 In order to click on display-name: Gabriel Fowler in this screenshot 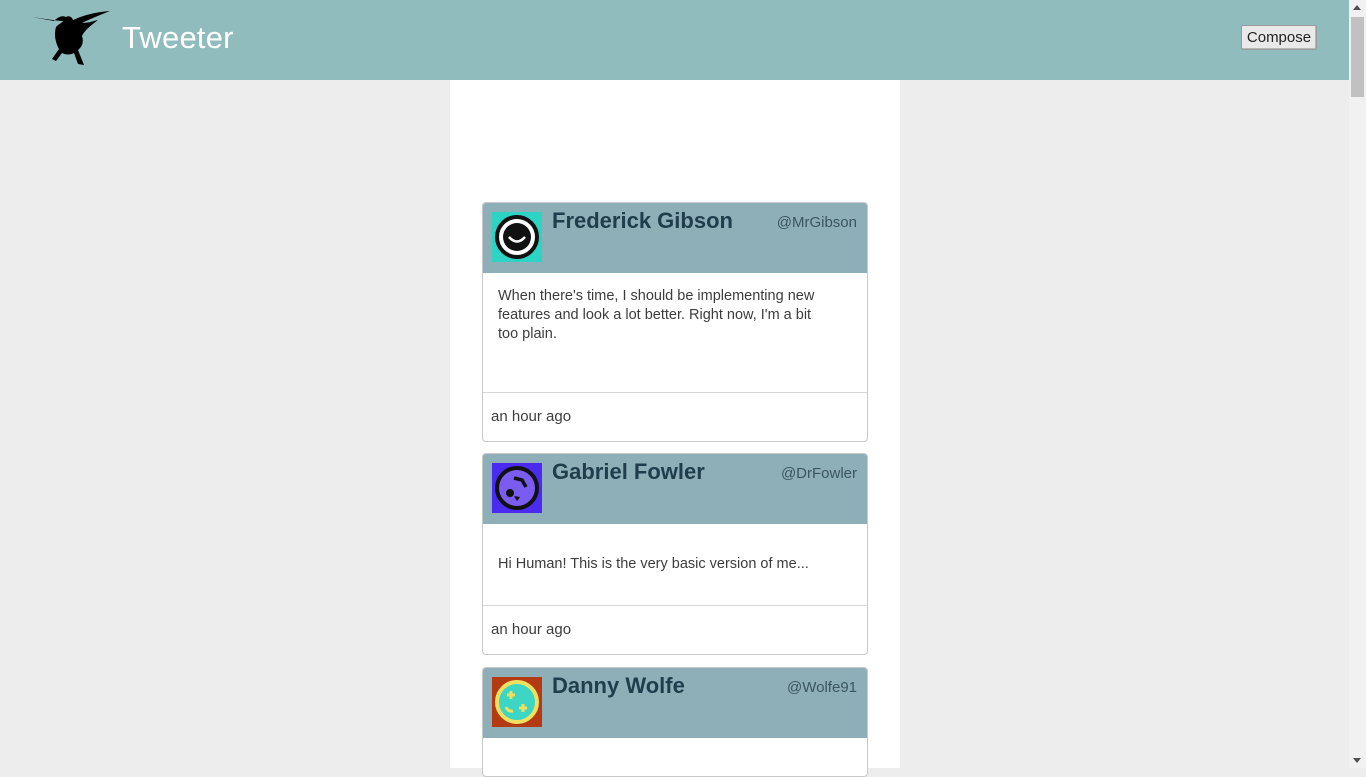, I will do `click(628, 472)`.